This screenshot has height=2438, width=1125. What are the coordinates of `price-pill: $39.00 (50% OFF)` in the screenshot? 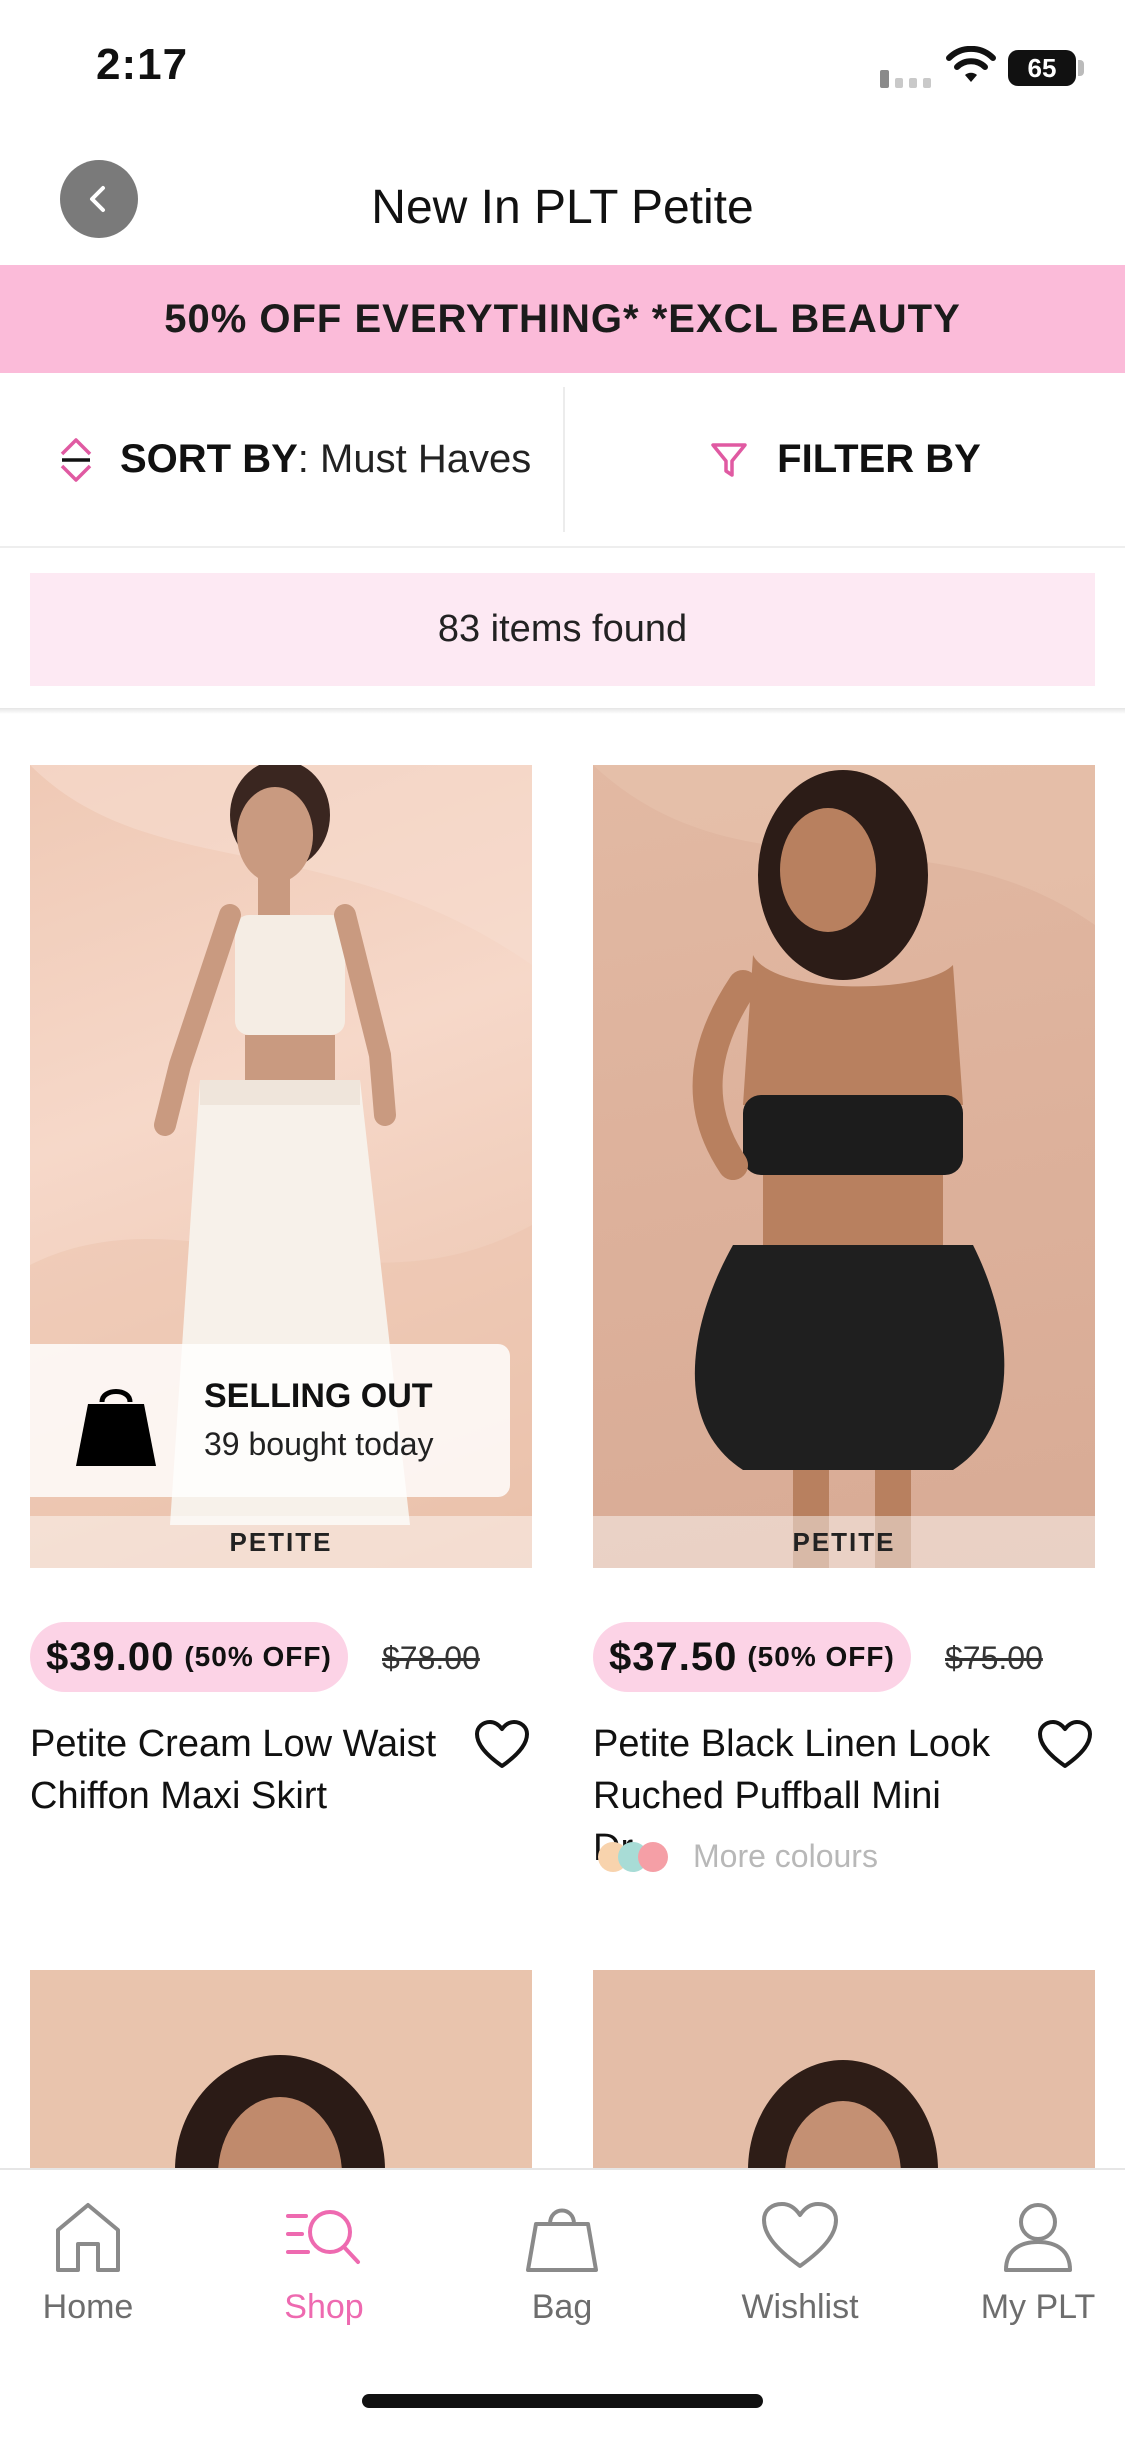 It's located at (189, 1657).